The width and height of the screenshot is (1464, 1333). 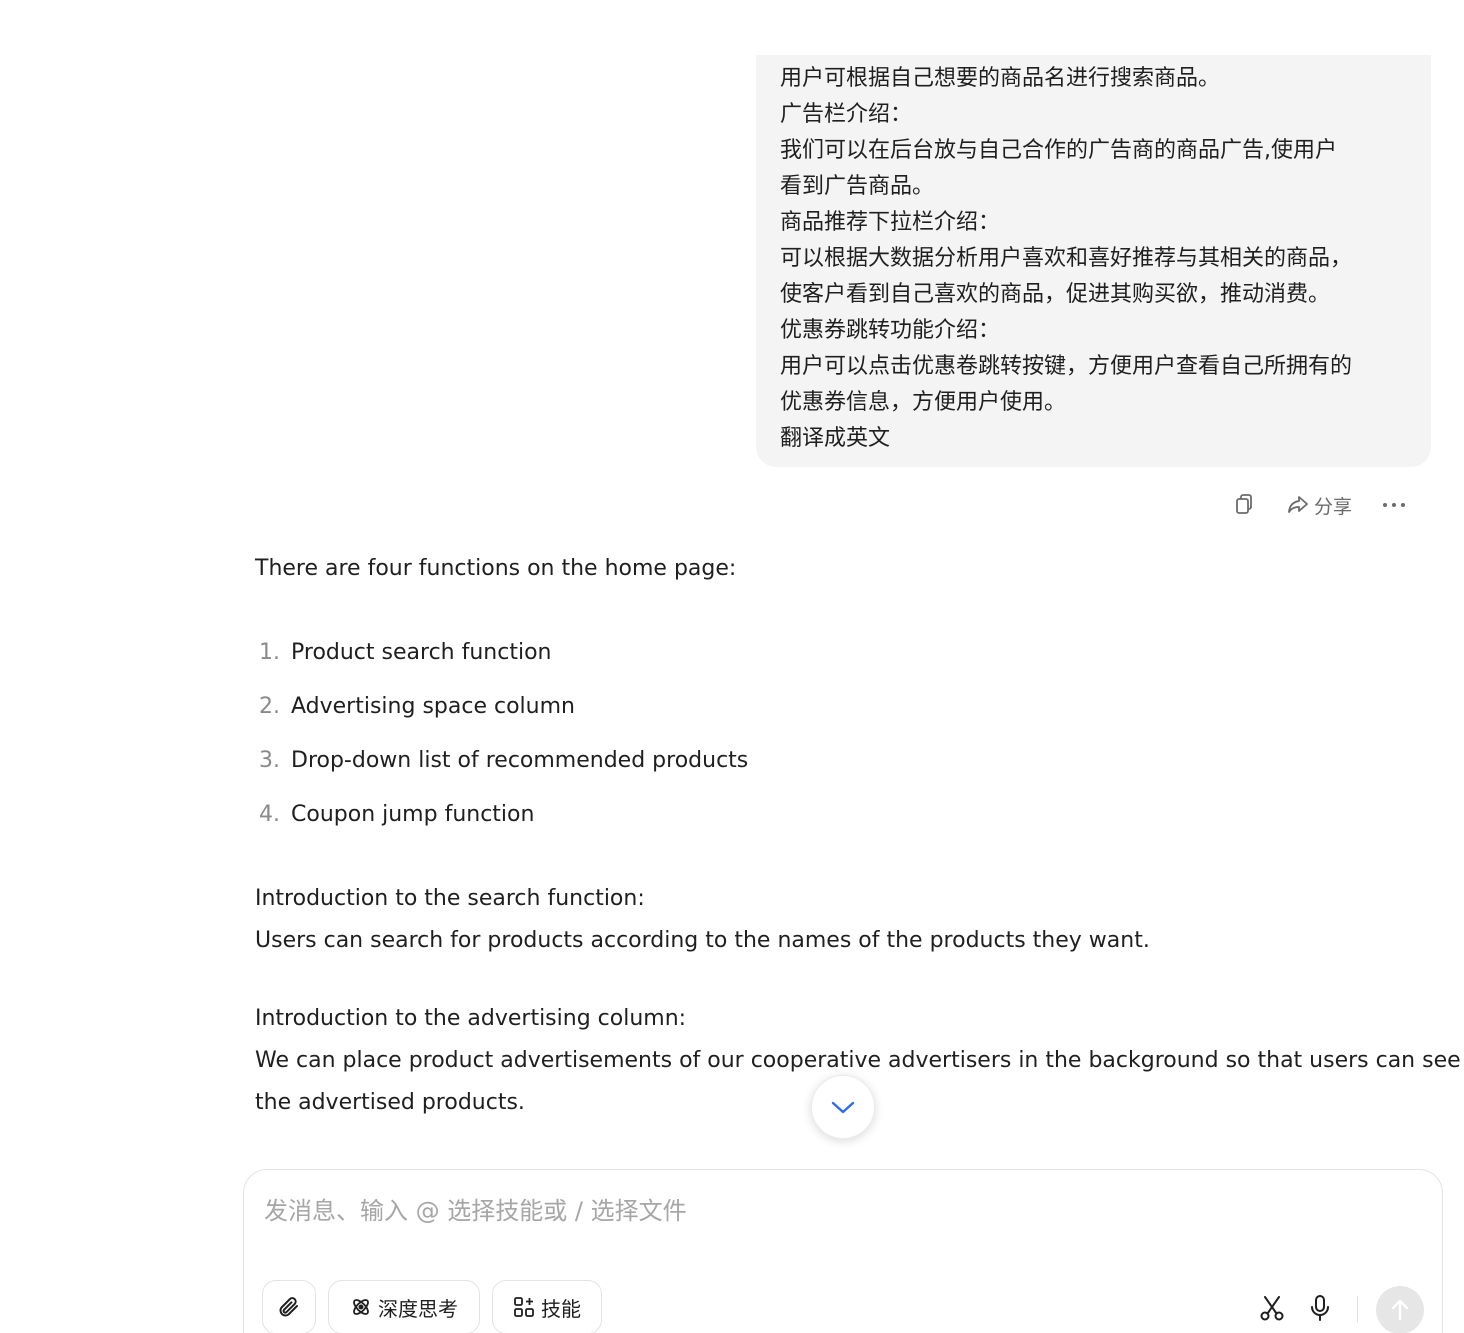 I want to click on list-item: 1. Product search function, so click(x=840, y=653).